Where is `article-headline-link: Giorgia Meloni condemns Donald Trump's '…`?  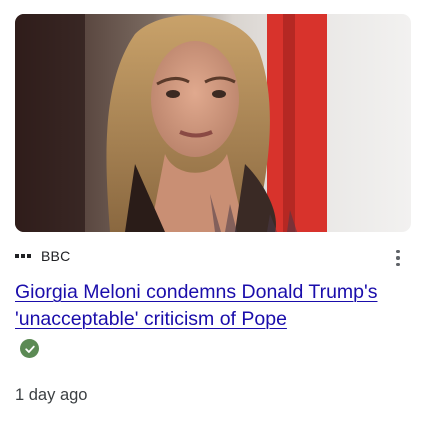 article-headline-link: Giorgia Meloni condemns Donald Trump's '… is located at coordinates (215, 306).